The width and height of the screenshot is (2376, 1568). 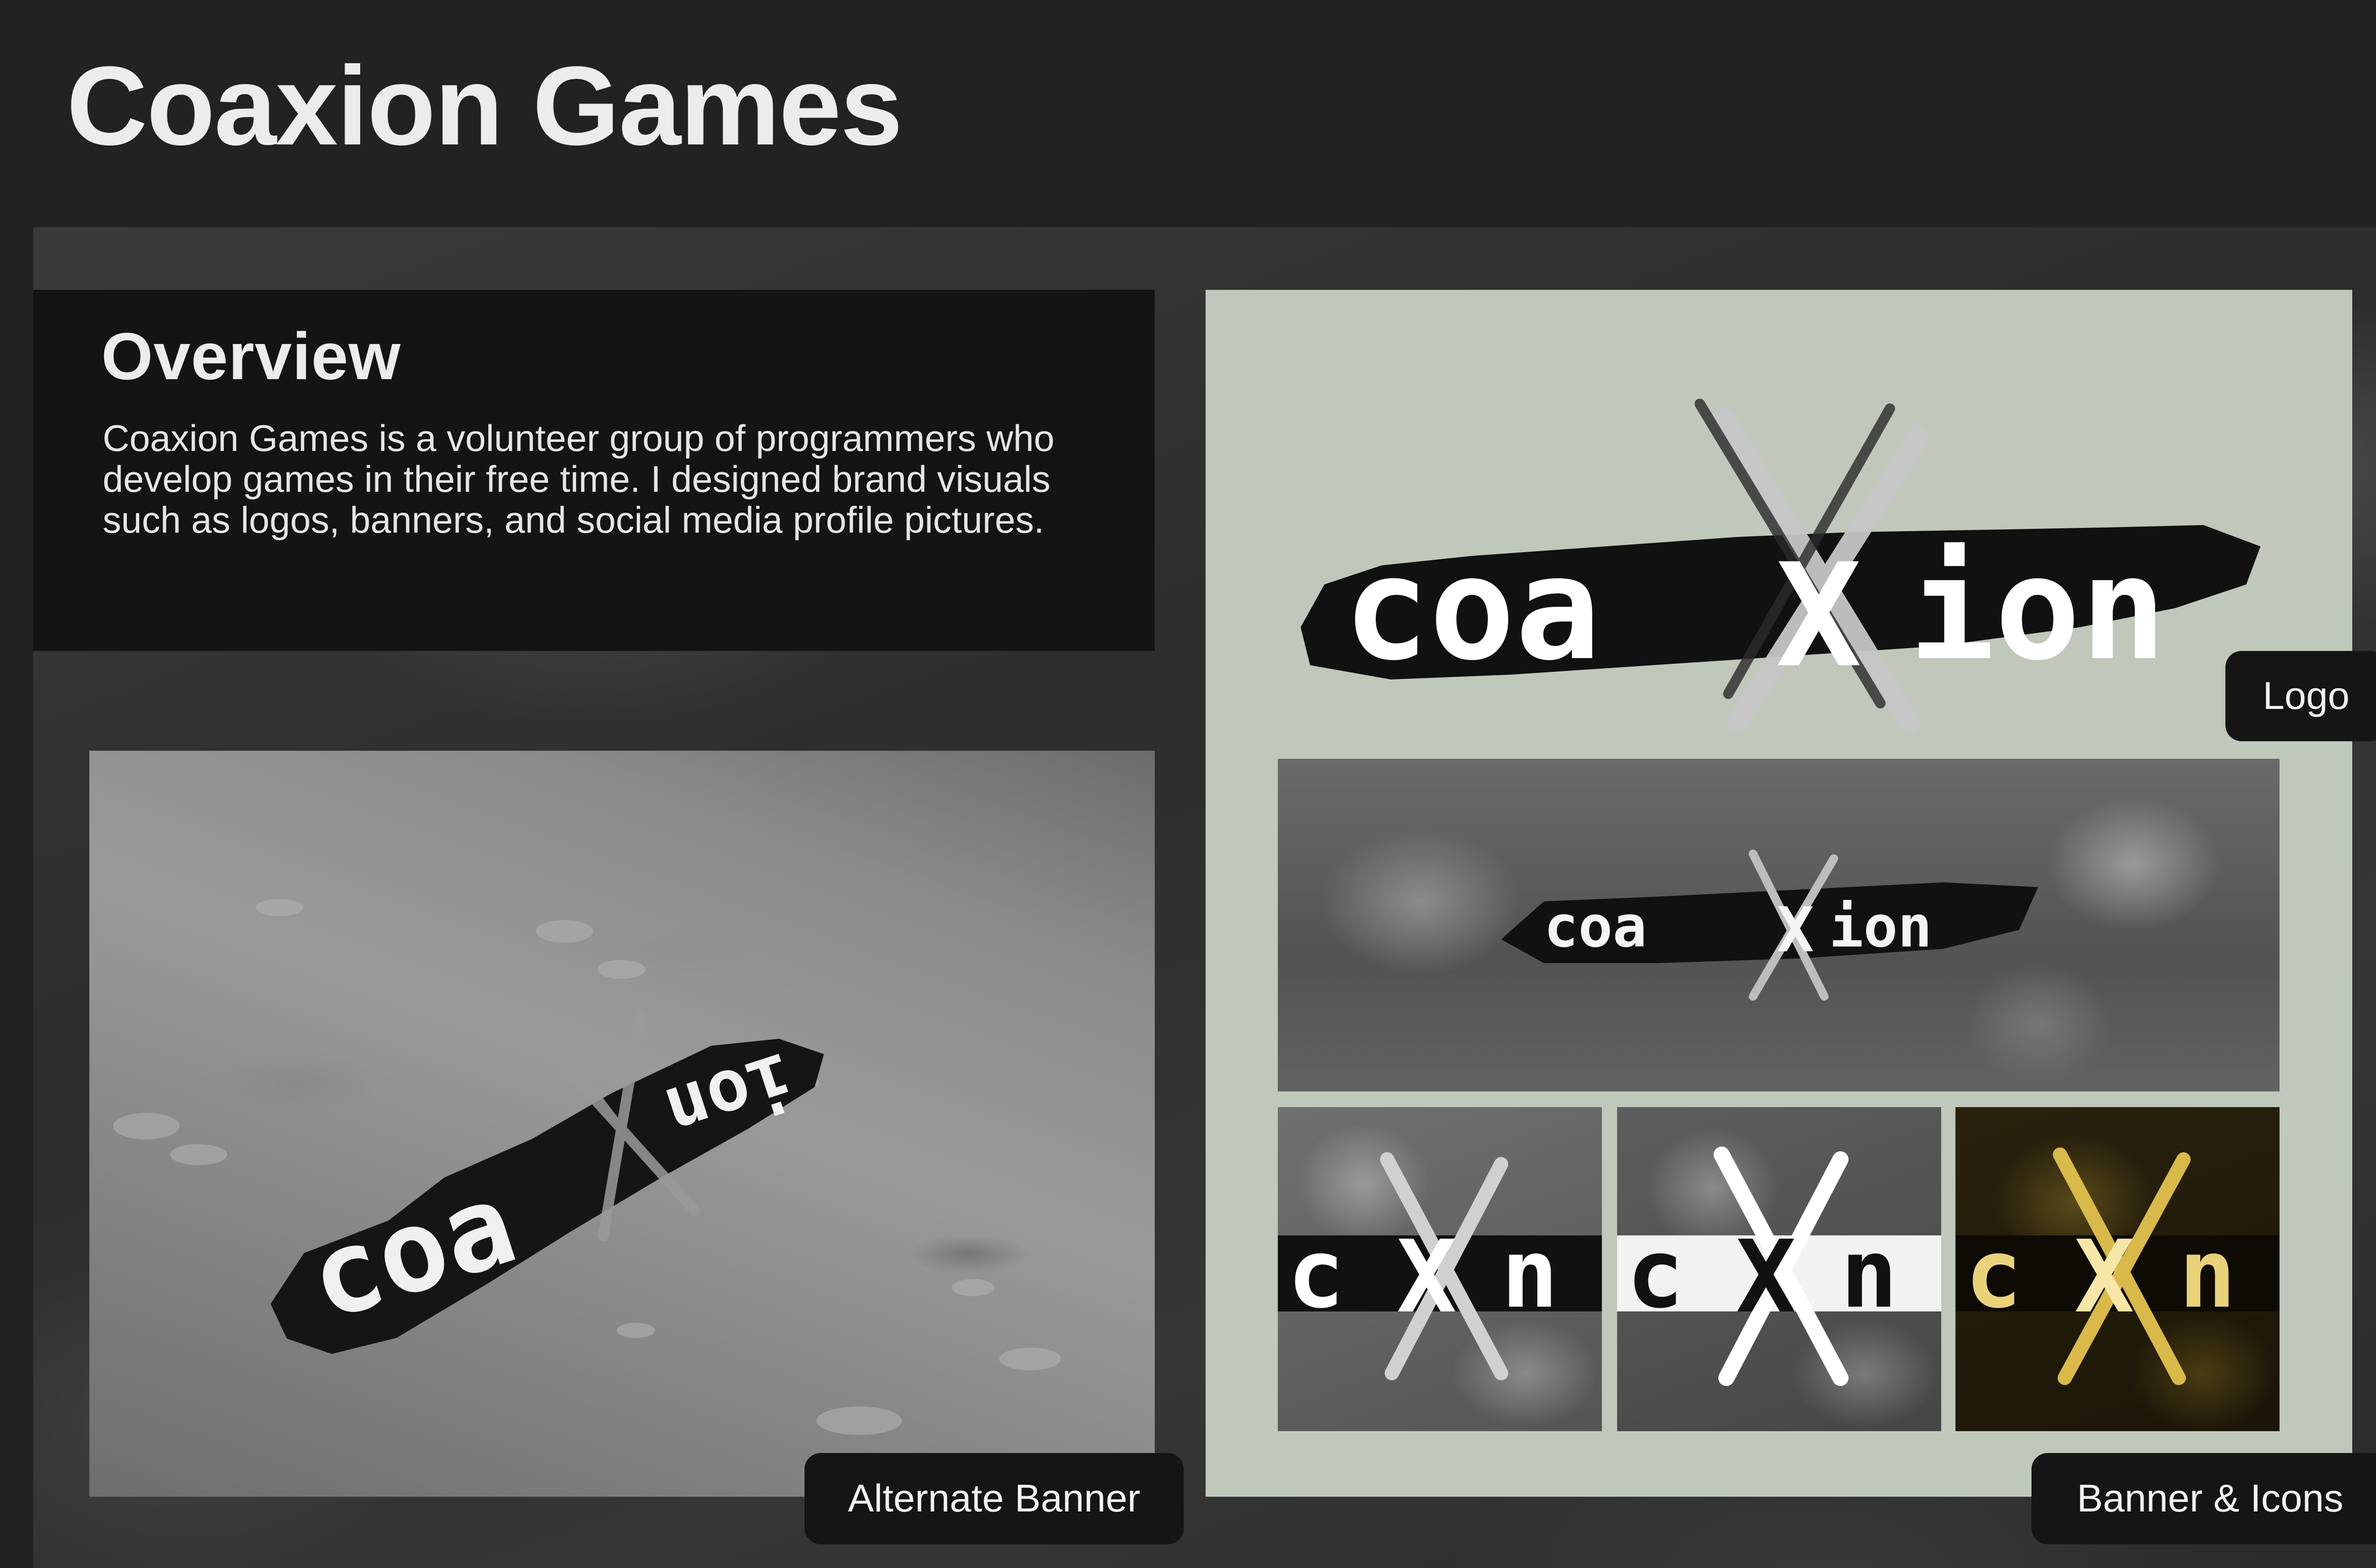 What do you see at coordinates (1868, 1274) in the screenshot?
I see `icon-white-right: n` at bounding box center [1868, 1274].